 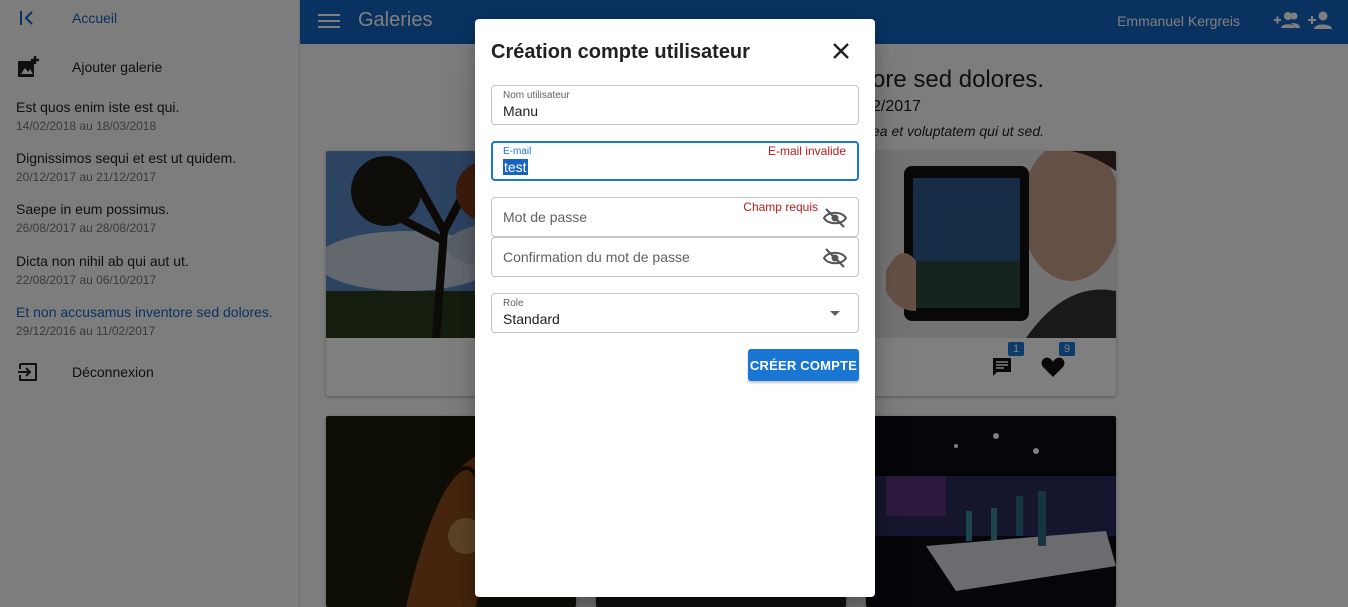 I want to click on password-confirm-placeholder: Confirmation du mot de passe, so click(x=596, y=257).